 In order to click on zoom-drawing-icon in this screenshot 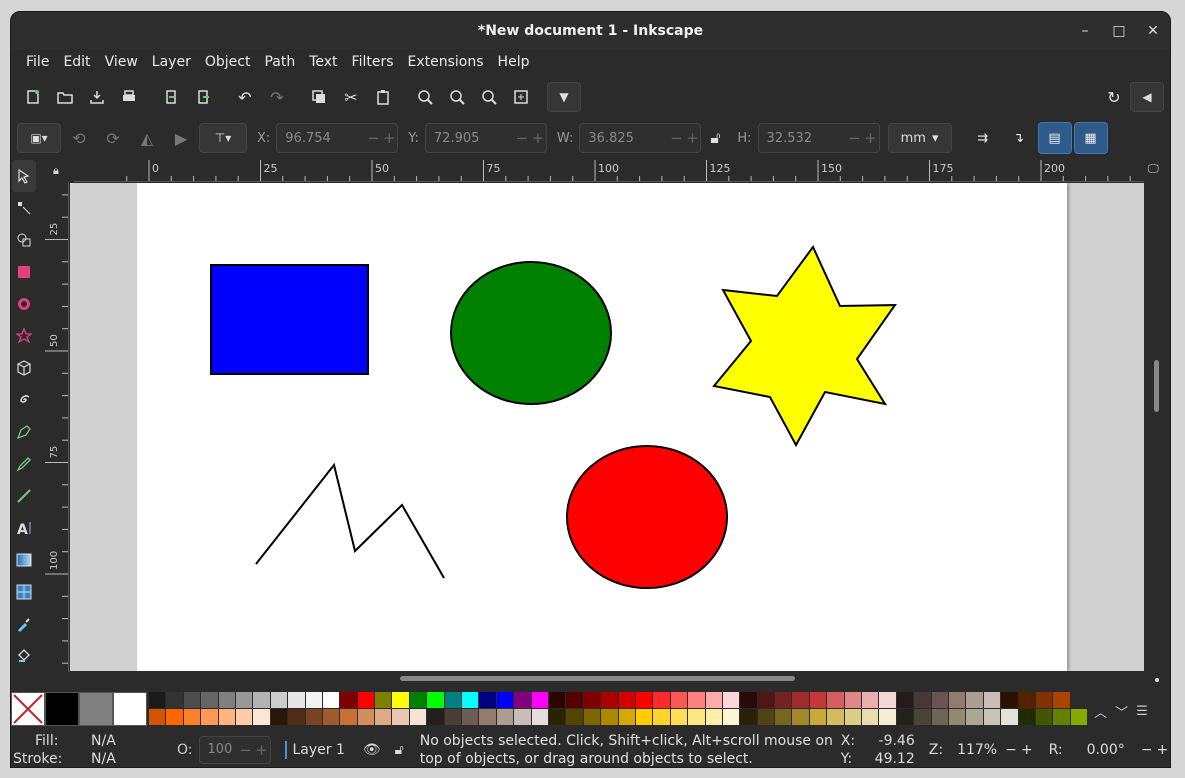, I will do `click(457, 97)`.